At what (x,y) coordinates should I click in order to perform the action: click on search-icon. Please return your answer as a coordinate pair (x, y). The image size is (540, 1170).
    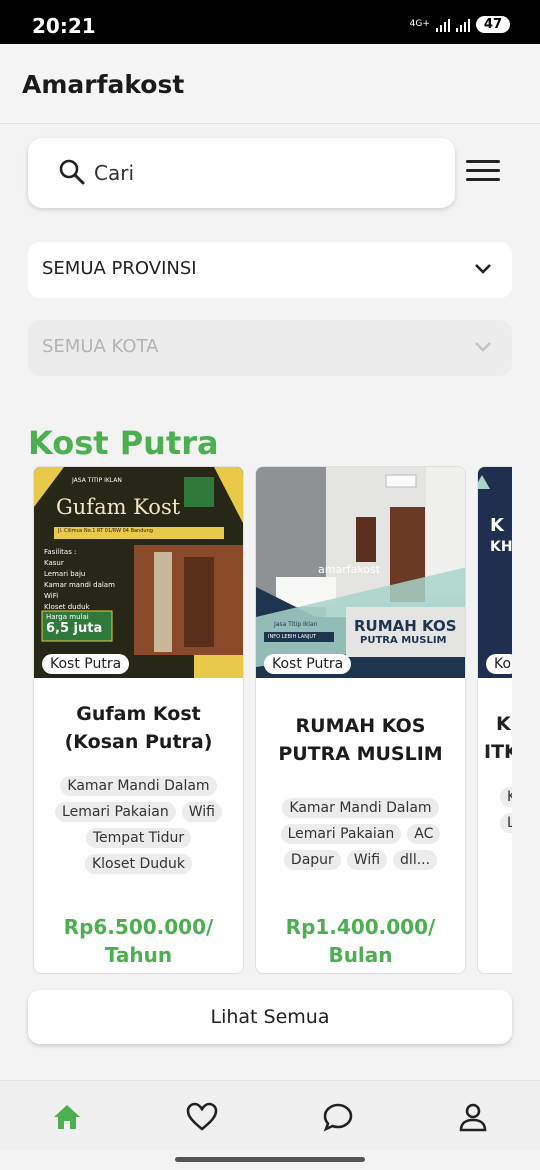
    Looking at the image, I should click on (72, 172).